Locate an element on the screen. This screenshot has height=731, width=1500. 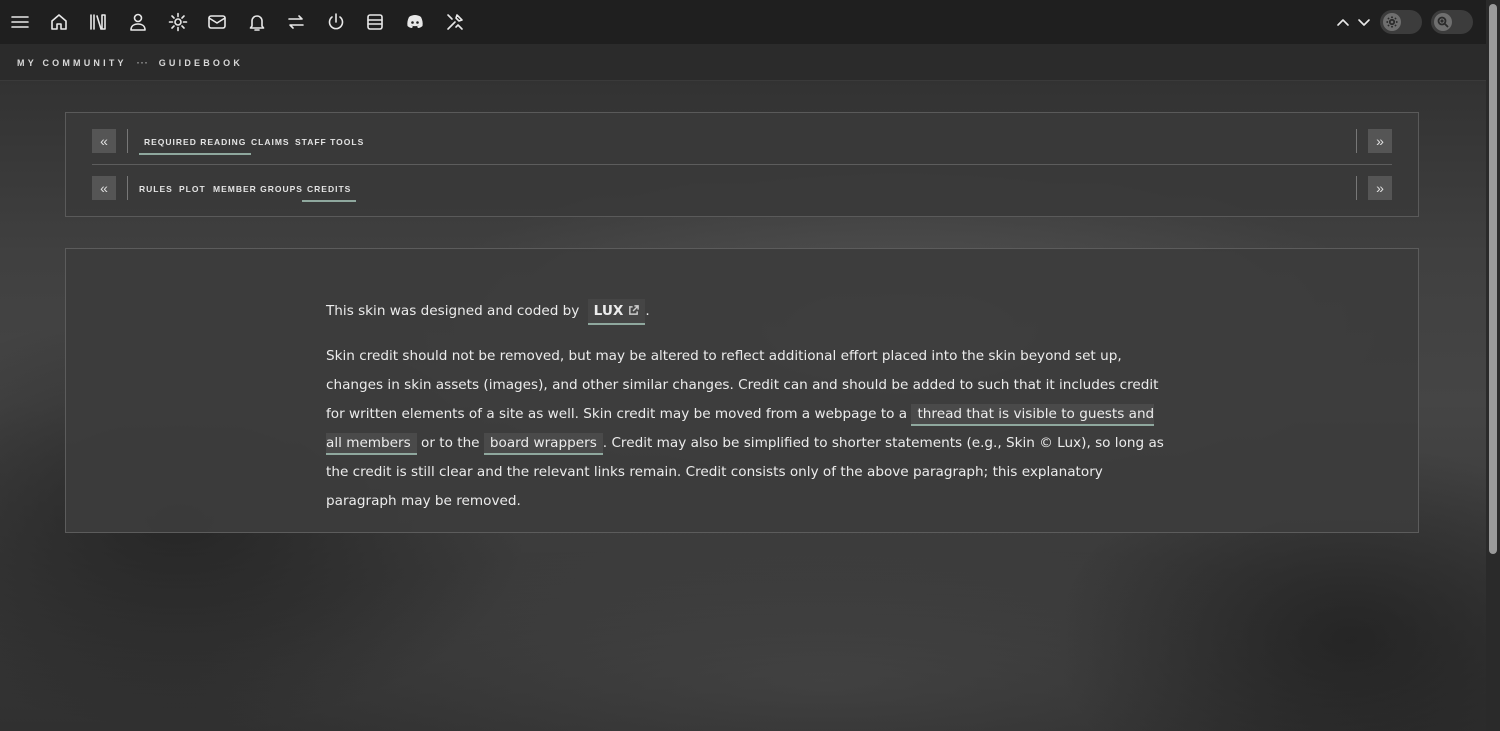
tab-rules: RULES is located at coordinates (156, 192).